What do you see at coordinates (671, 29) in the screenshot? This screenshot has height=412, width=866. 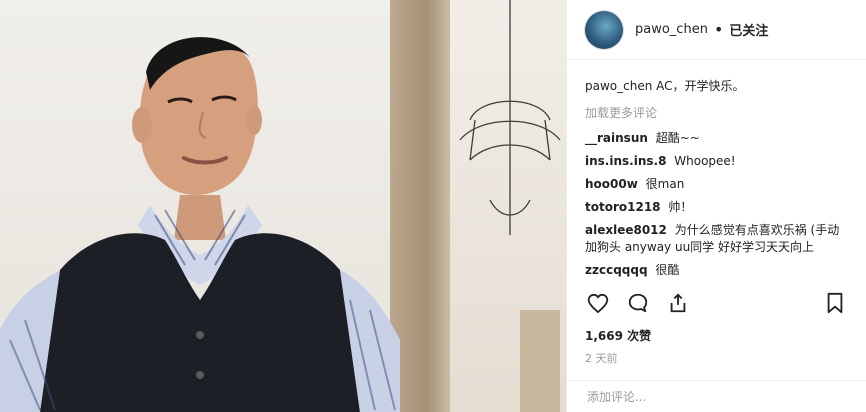 I see `username-link: pawo_chen` at bounding box center [671, 29].